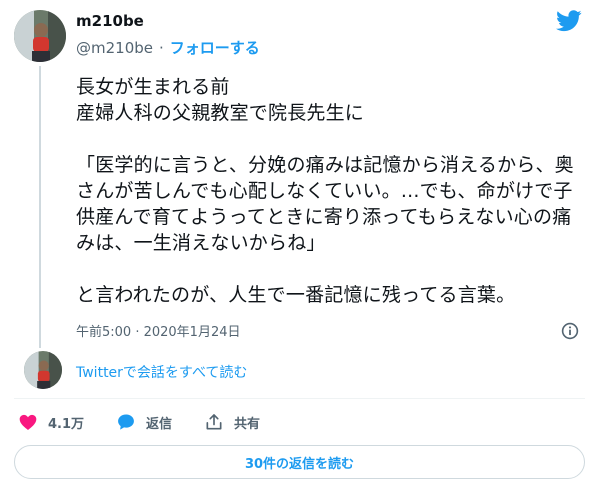 Image resolution: width=599 pixels, height=490 pixels. What do you see at coordinates (28, 422) in the screenshot?
I see `heart-icon` at bounding box center [28, 422].